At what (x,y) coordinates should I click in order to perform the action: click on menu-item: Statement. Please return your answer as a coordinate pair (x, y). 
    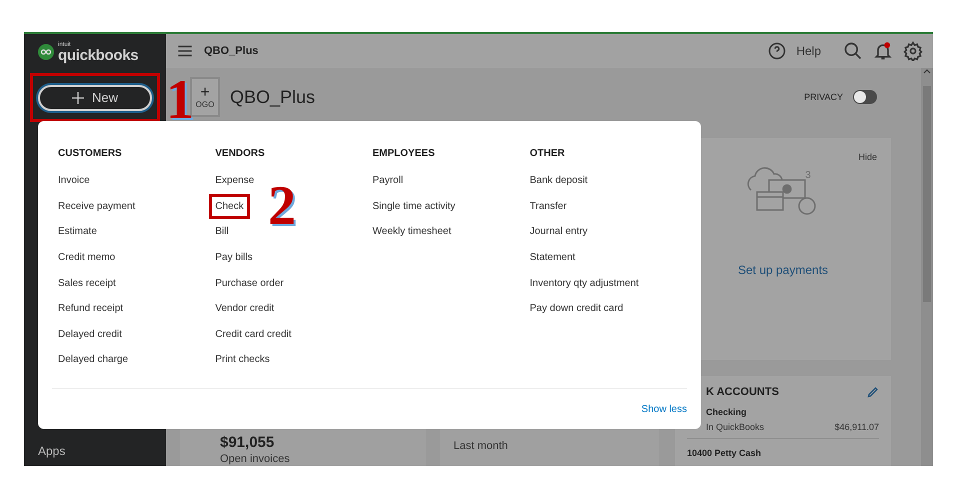
    Looking at the image, I should click on (553, 257).